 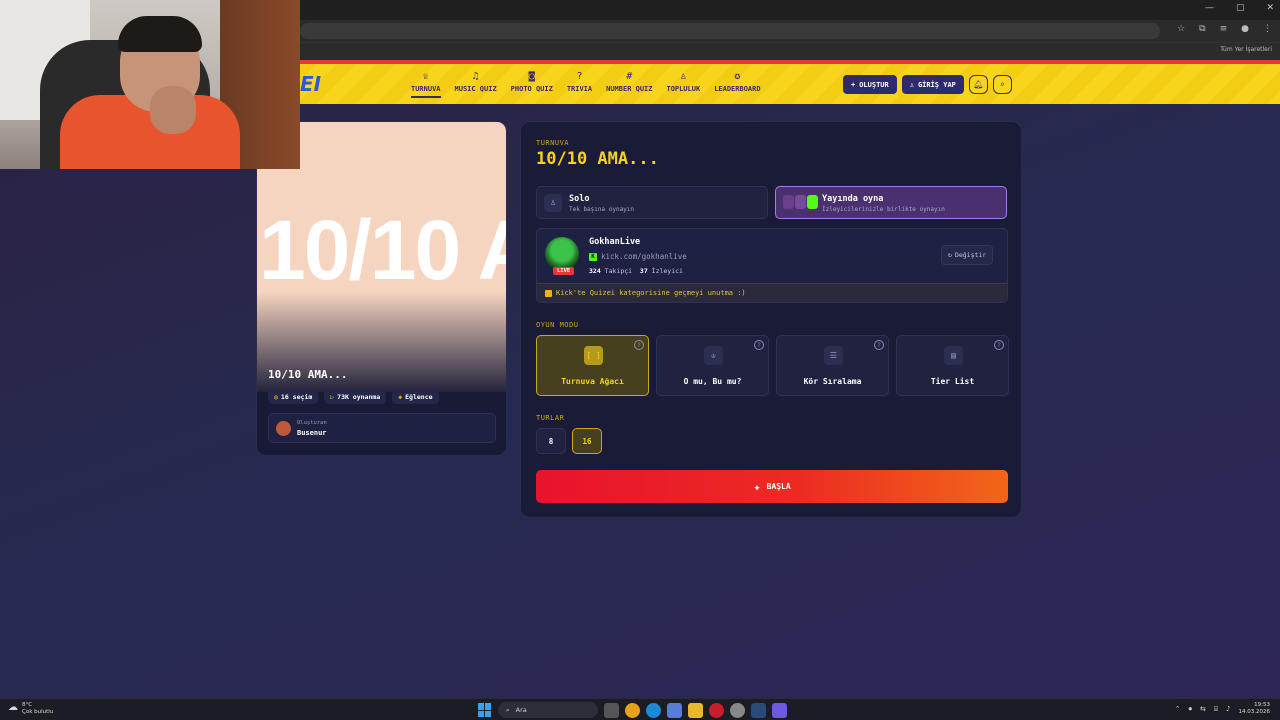 What do you see at coordinates (531, 89) in the screenshot?
I see `nav-item-label: PHOTO QUIZ` at bounding box center [531, 89].